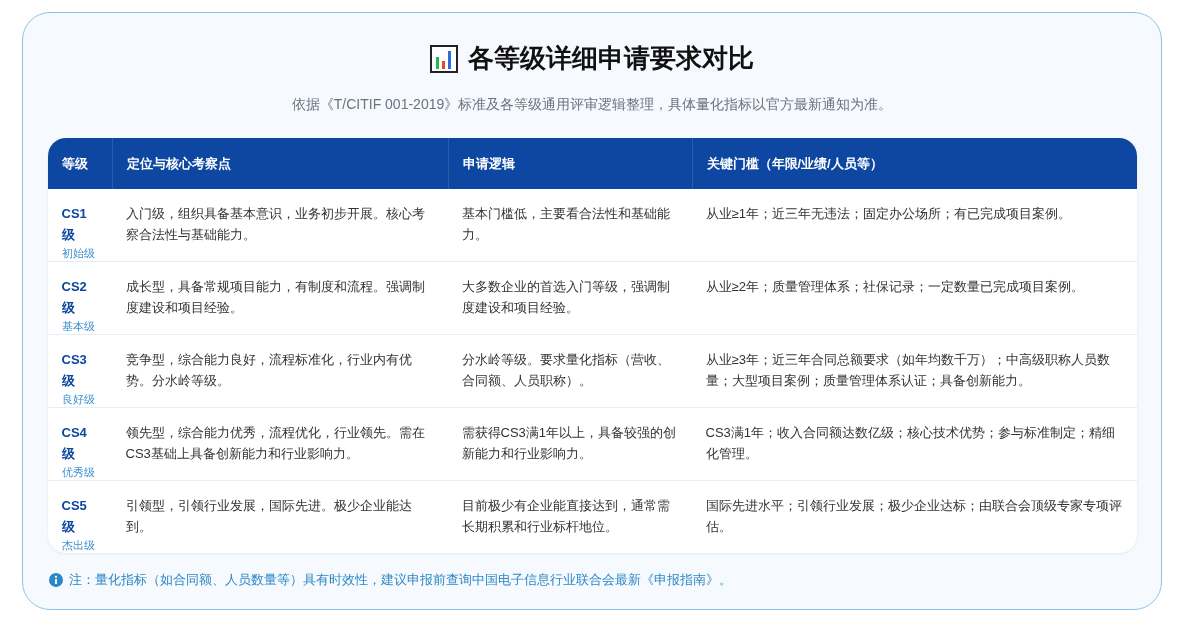 Image resolution: width=1180 pixels, height=629 pixels. What do you see at coordinates (268, 370) in the screenshot?
I see `table-cell: 竞争型，综合能力良好，流程标准化，行业内有优势。分水岭等级。` at bounding box center [268, 370].